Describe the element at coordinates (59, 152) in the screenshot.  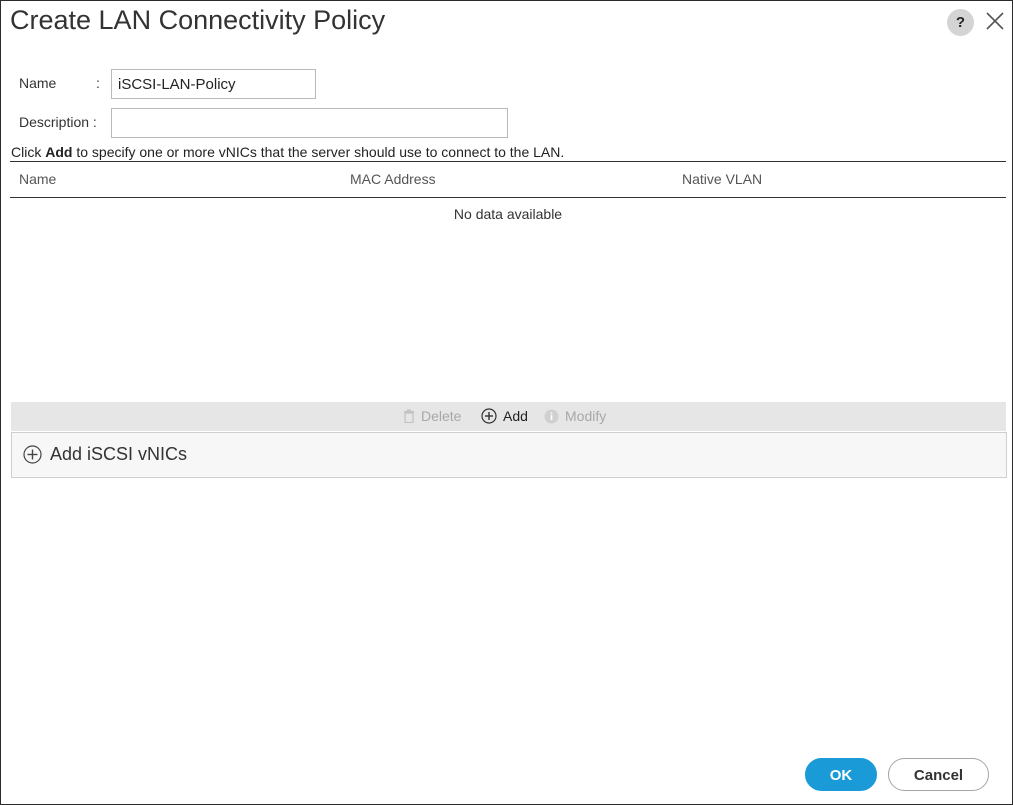
I see `instructions-keyword: Add` at that location.